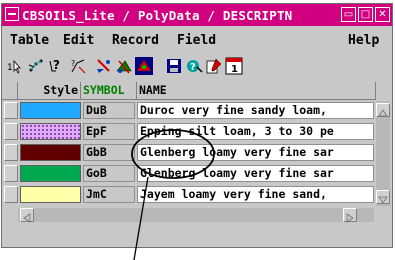  Describe the element at coordinates (173, 154) in the screenshot. I see `callout-ellipse` at that location.